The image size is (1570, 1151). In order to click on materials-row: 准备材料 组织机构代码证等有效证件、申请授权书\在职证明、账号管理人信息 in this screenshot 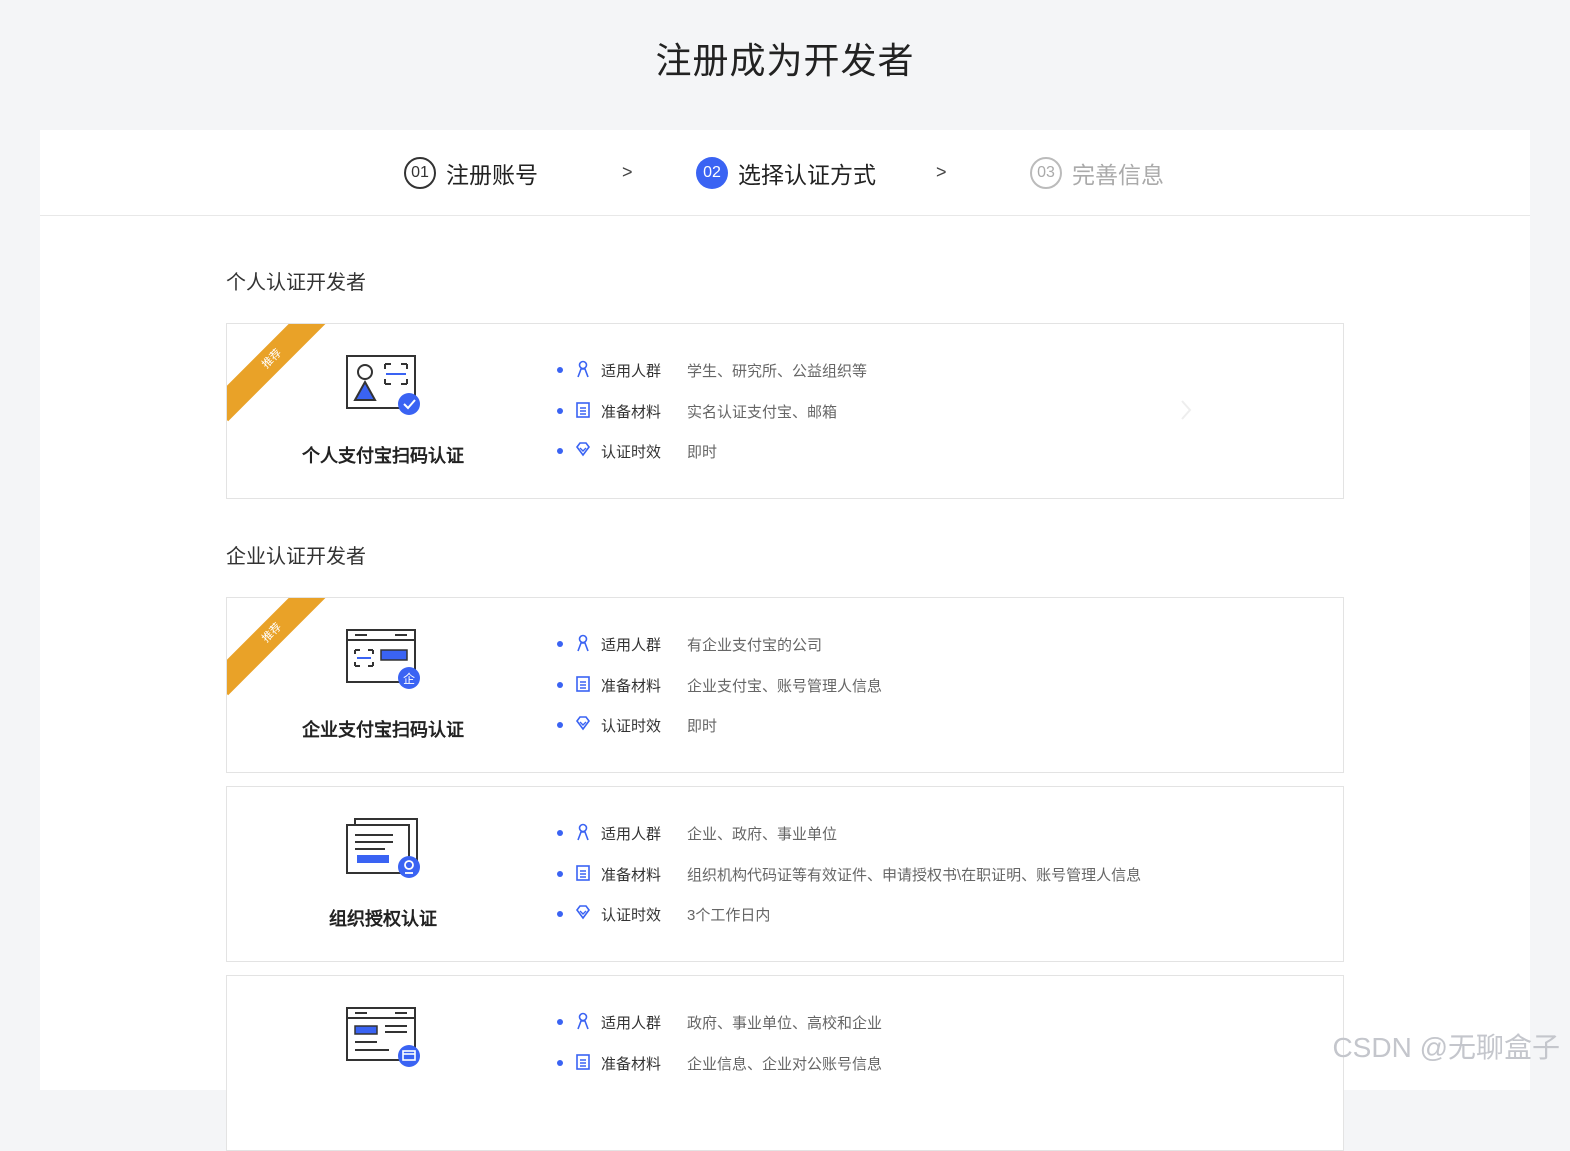, I will do `click(849, 884)`.